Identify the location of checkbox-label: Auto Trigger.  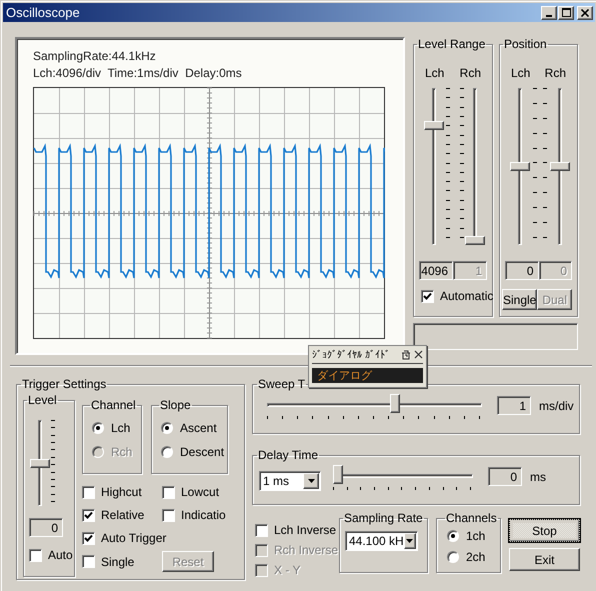
(133, 538).